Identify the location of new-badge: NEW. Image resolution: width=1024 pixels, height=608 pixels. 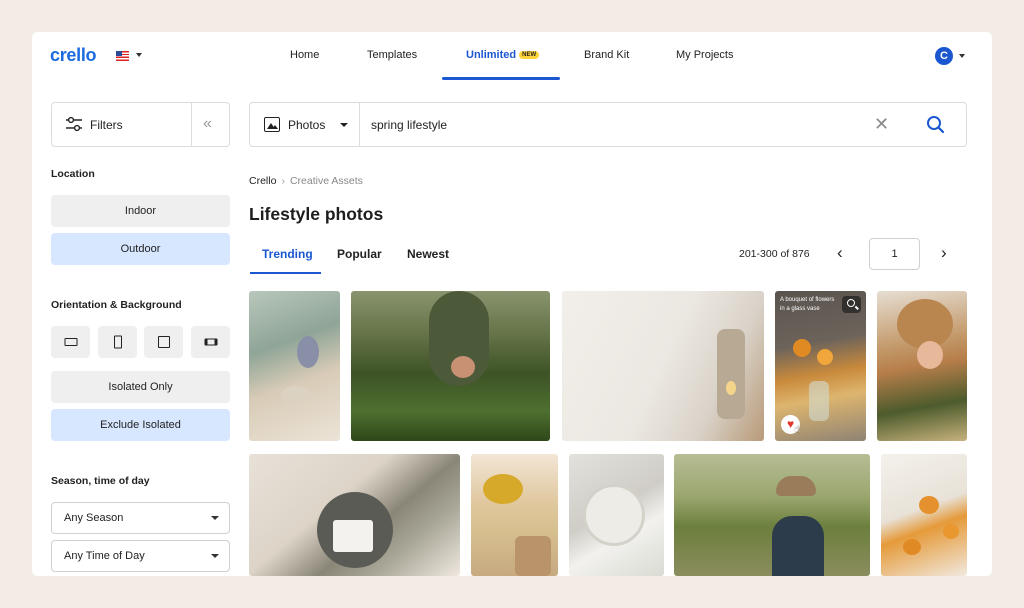
(529, 55).